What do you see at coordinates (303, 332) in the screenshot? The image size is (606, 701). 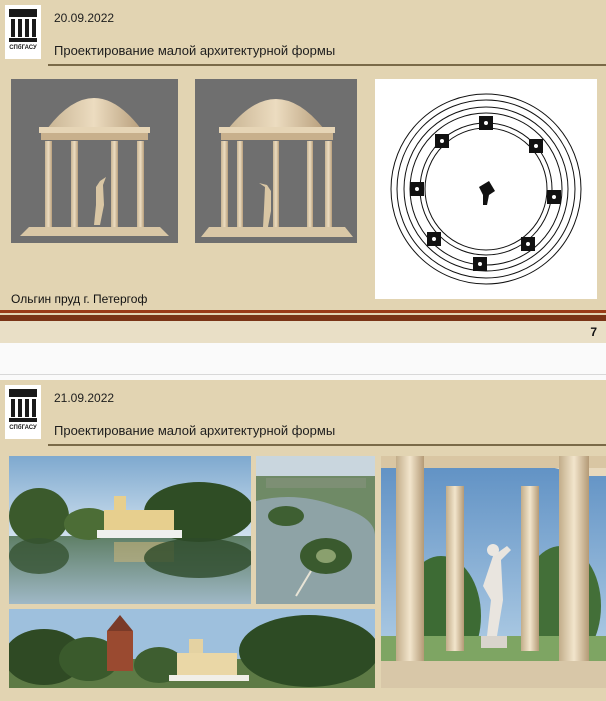 I see `footer-band` at bounding box center [303, 332].